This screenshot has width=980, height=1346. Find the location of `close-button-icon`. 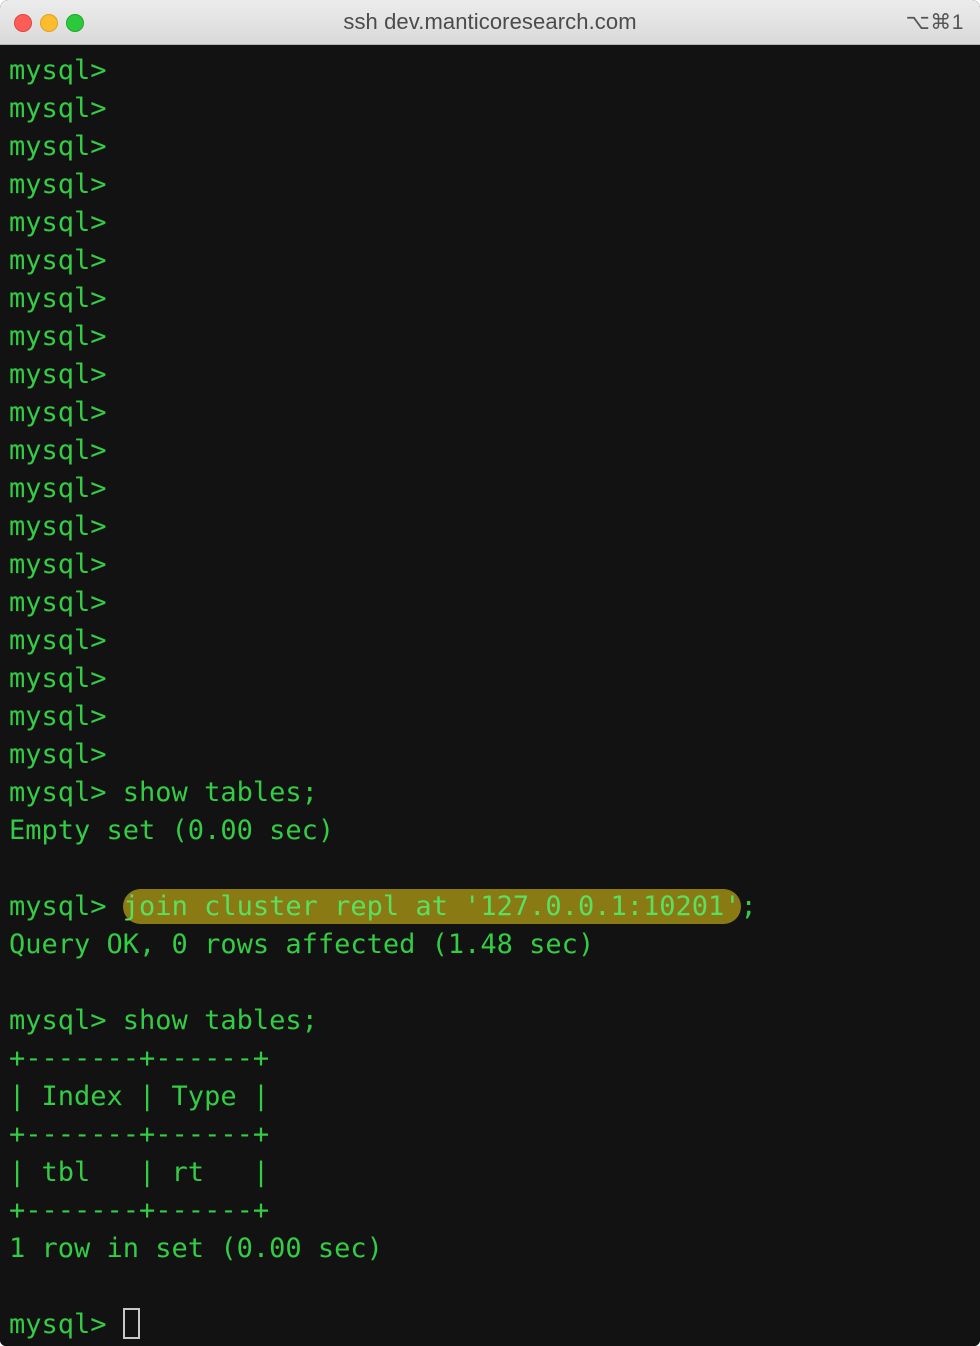

close-button-icon is located at coordinates (23, 22).